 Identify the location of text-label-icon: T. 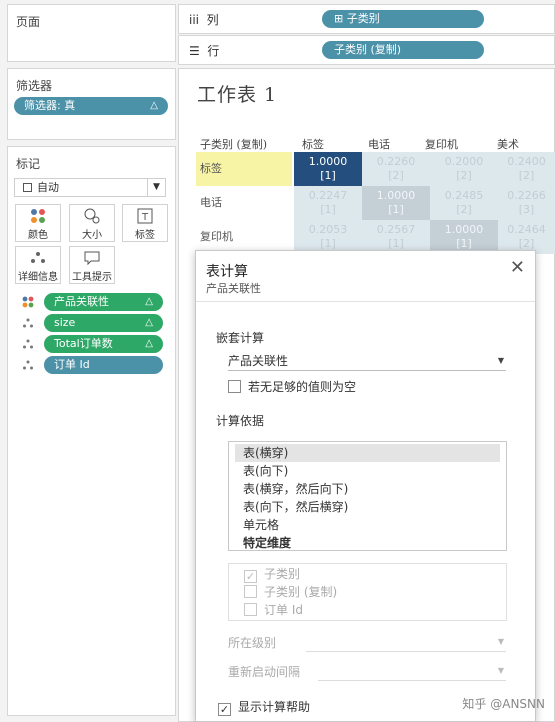
(145, 217).